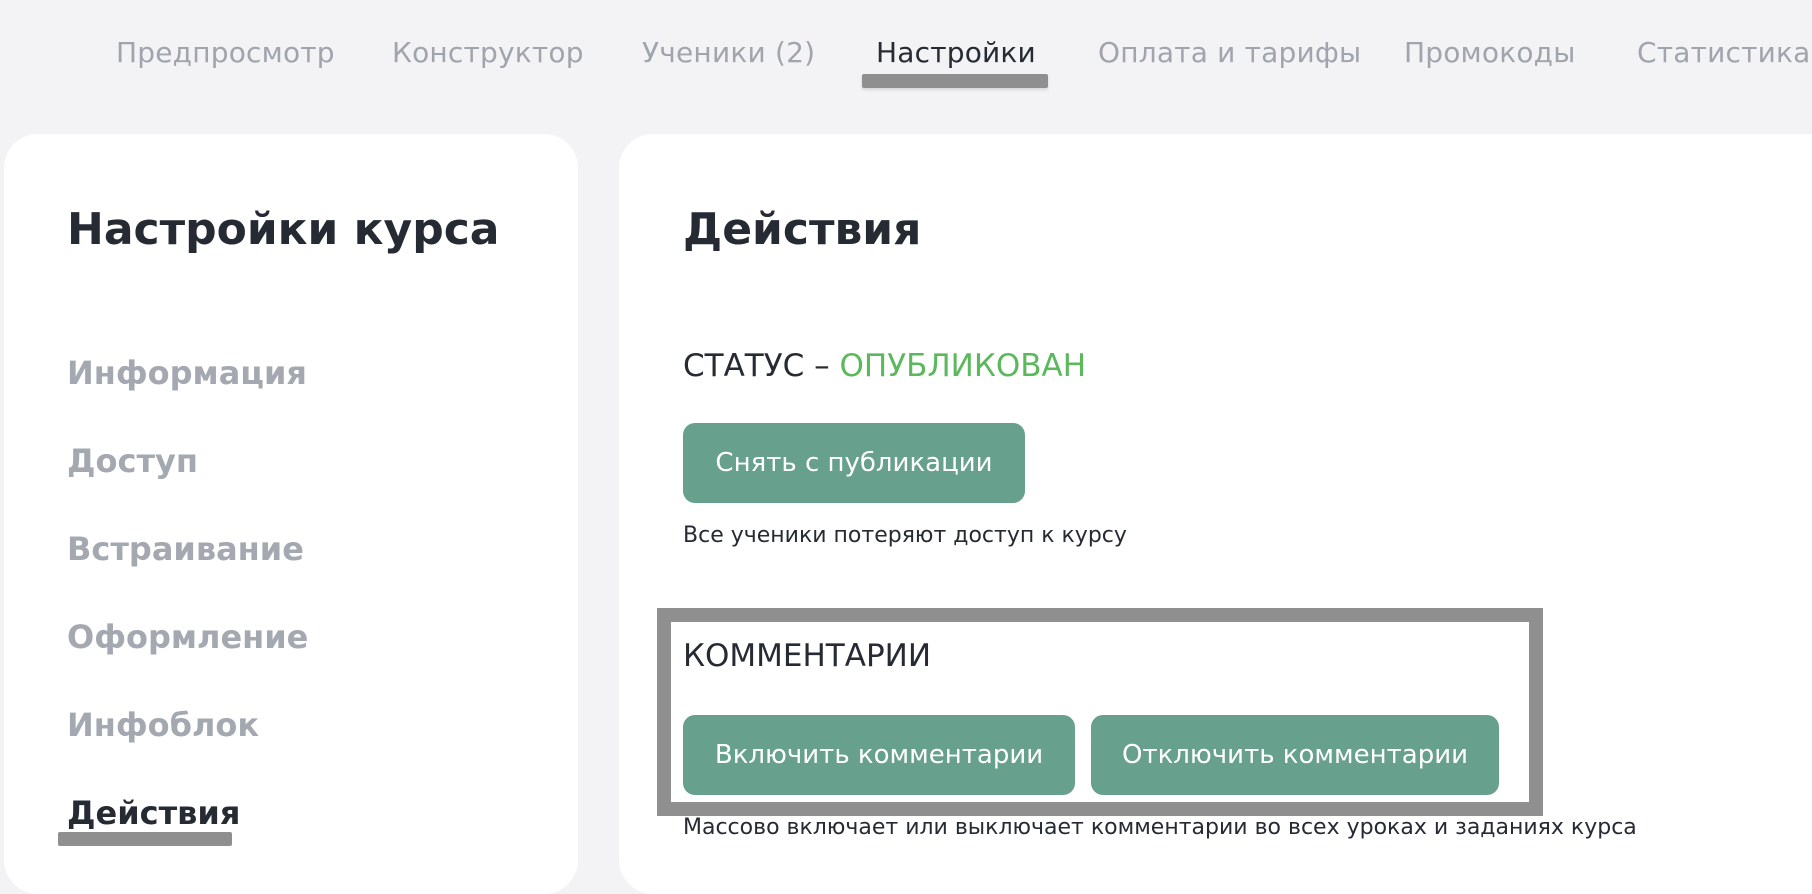  What do you see at coordinates (956, 52) in the screenshot?
I see `tab-settings: Настройки` at bounding box center [956, 52].